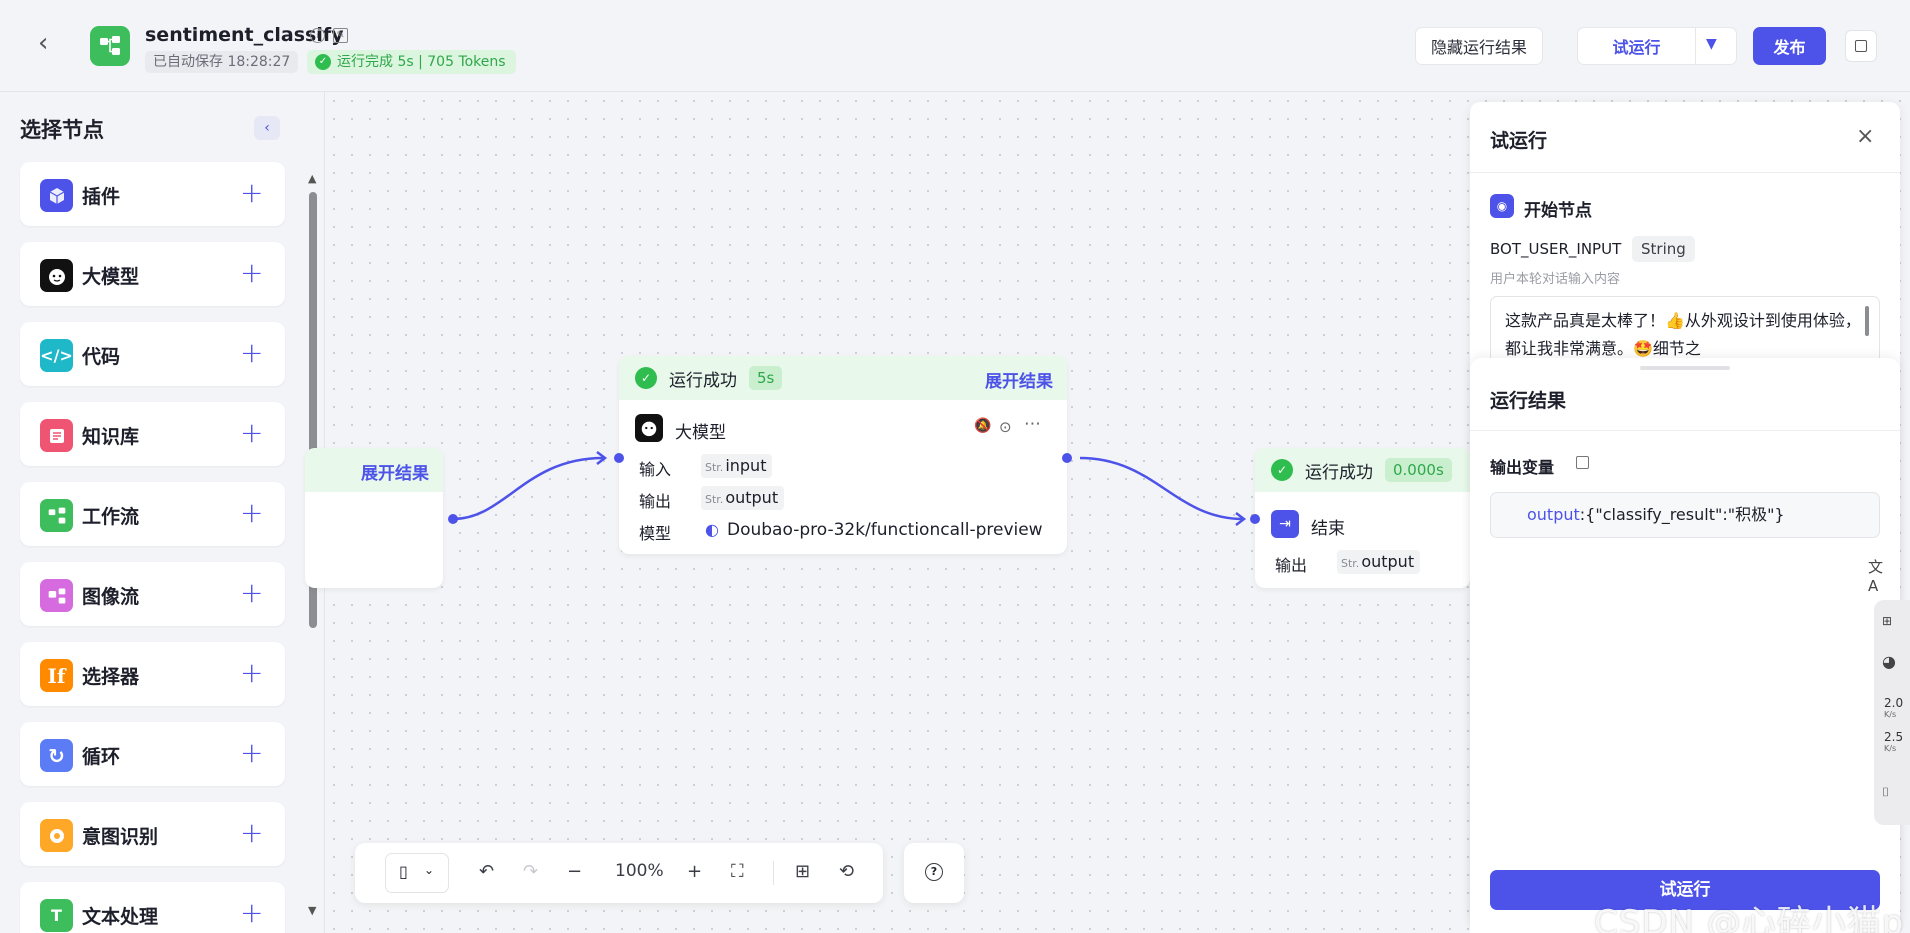 This screenshot has height=933, width=1910. I want to click on connector-style-icon: ⟲, so click(846, 871).